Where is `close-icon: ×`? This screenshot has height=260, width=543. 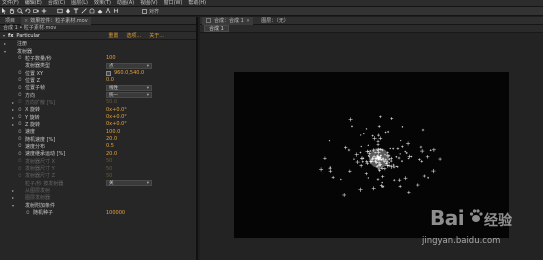
close-icon: × is located at coordinates (26, 21).